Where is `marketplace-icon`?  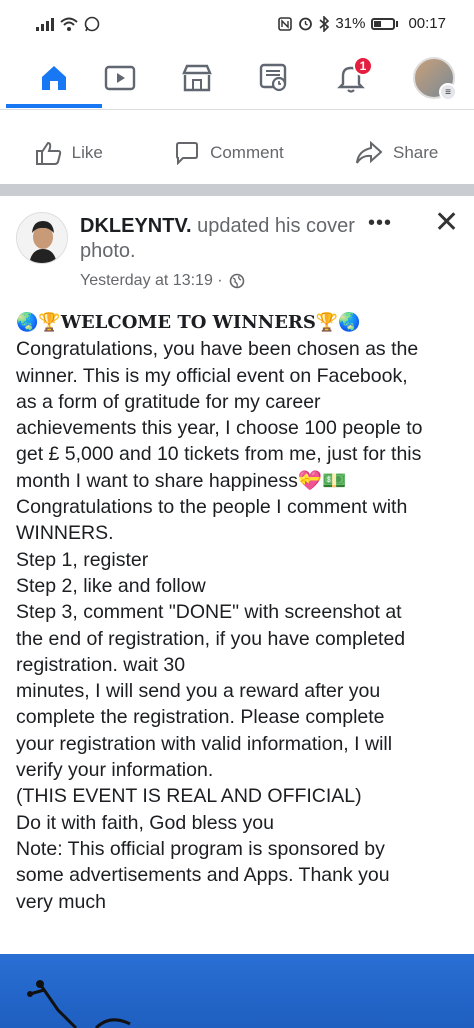
marketplace-icon is located at coordinates (197, 78).